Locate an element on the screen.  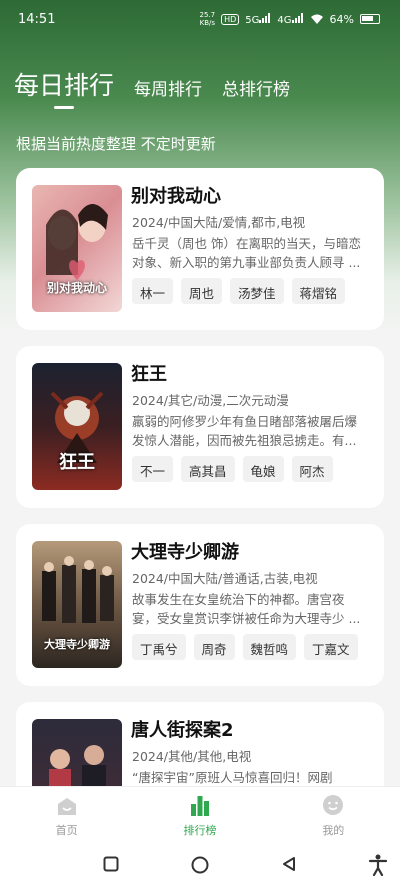
status-icons: 25.7 KB/s HD 5G 4G 64% is located at coordinates (290, 19).